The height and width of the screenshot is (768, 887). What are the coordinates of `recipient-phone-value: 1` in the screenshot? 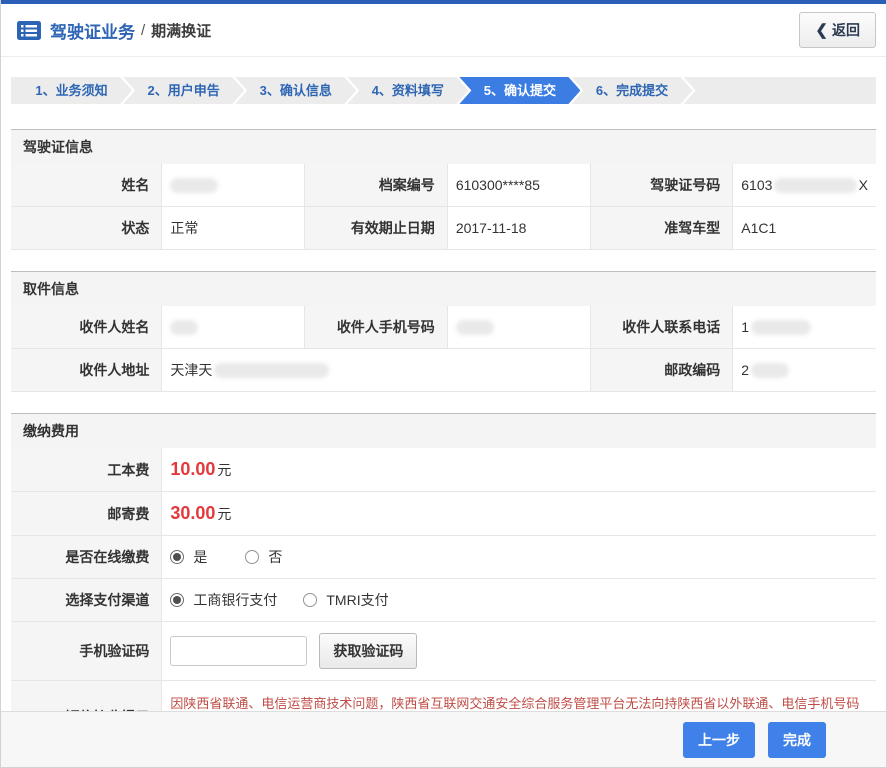 It's located at (804, 327).